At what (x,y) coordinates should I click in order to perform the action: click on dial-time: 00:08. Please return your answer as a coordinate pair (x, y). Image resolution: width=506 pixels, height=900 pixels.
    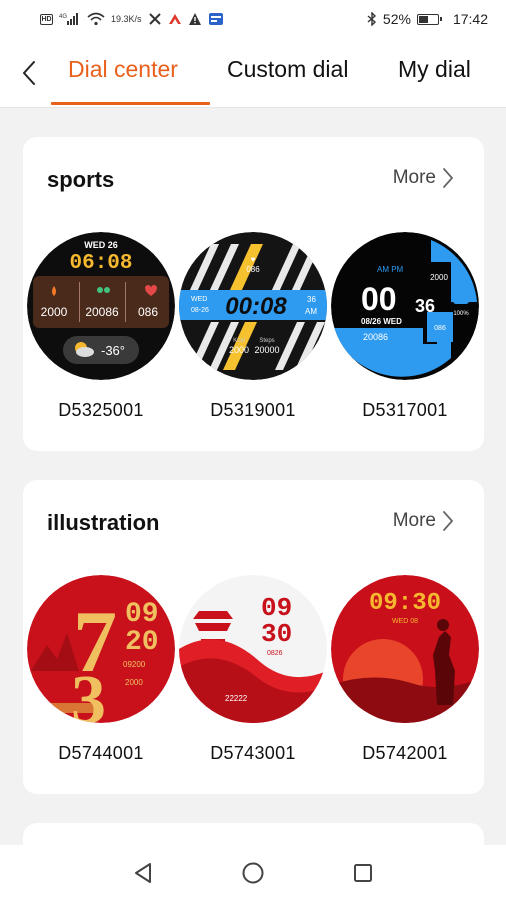
    Looking at the image, I should click on (256, 306).